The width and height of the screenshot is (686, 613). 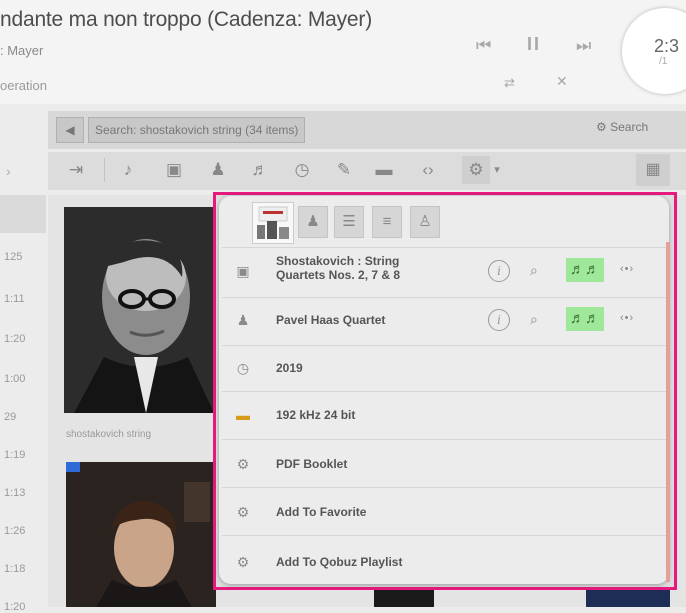 I want to click on clock-icon: ◷, so click(x=243, y=368).